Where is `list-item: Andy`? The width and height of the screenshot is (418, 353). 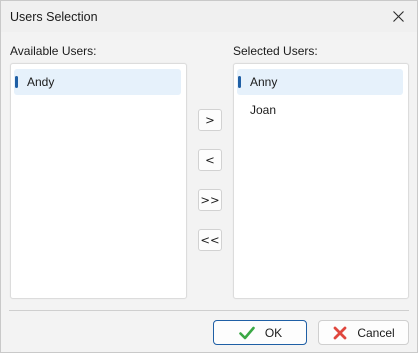 list-item: Andy is located at coordinates (97, 82).